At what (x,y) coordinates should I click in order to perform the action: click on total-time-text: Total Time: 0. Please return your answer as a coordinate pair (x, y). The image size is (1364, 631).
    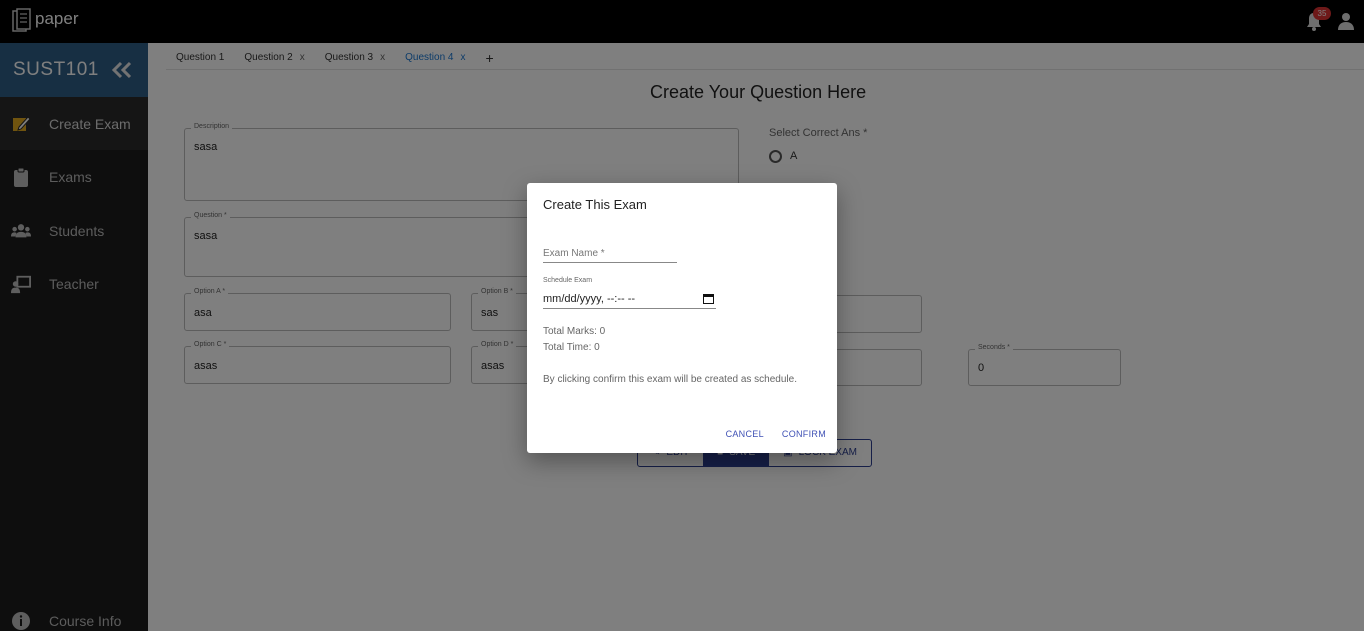
    Looking at the image, I should click on (571, 347).